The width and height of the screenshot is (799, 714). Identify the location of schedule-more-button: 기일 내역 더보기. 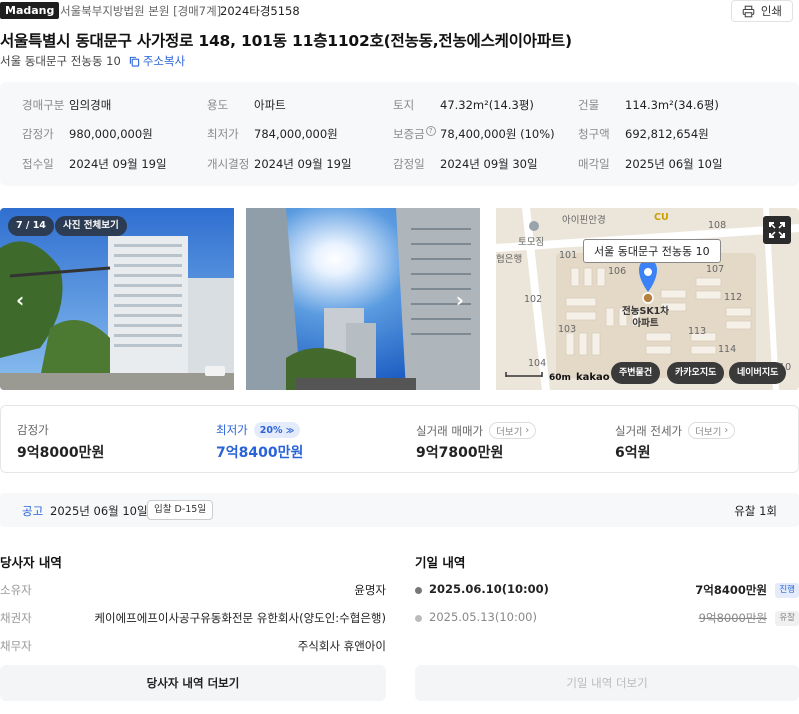
(607, 683).